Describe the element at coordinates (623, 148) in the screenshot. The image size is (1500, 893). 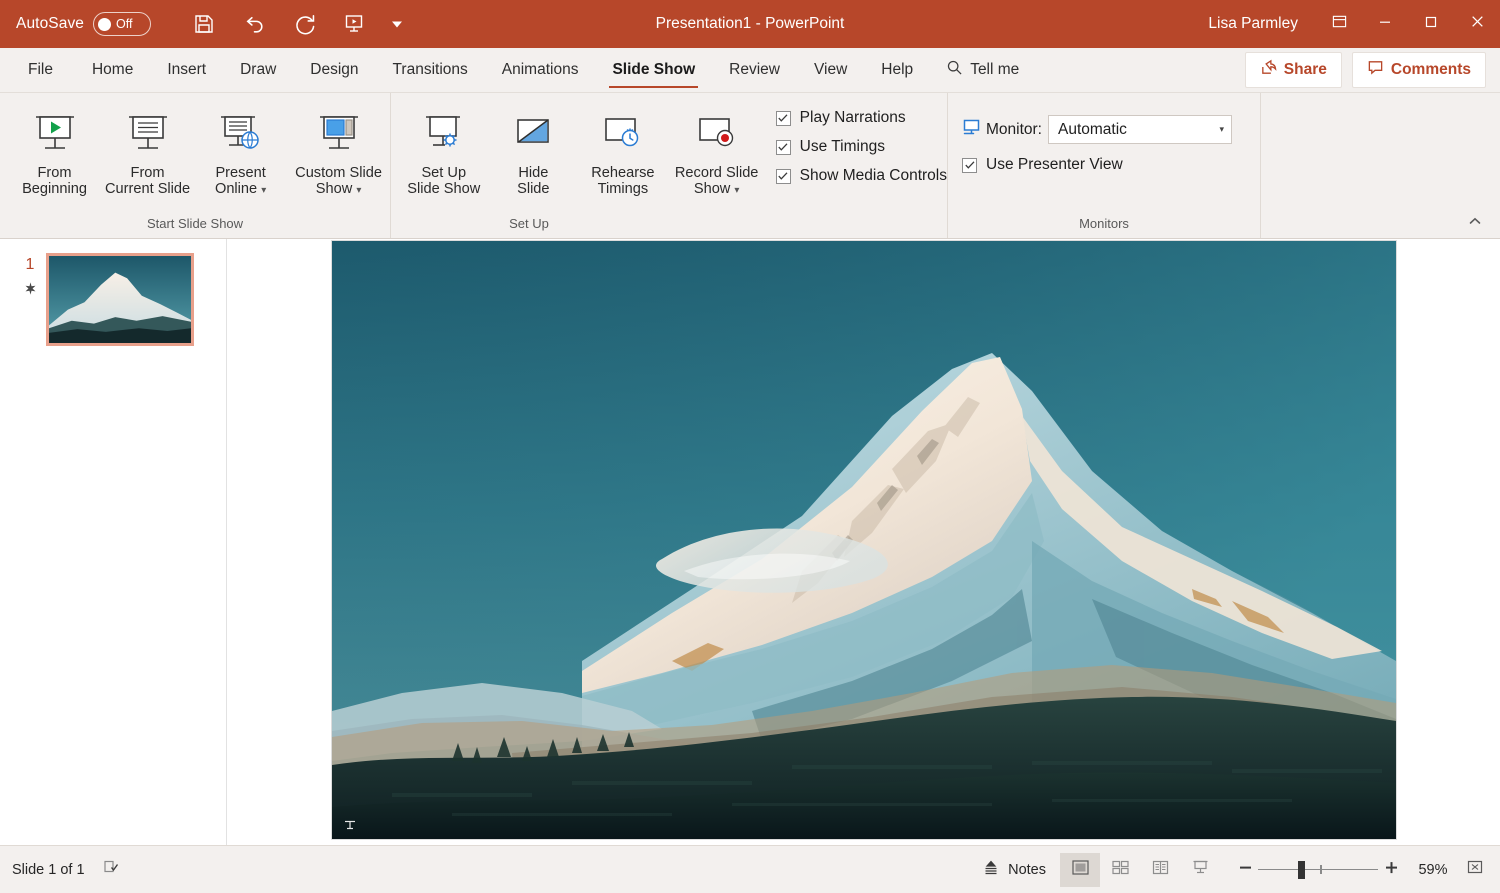
I see `rehearse-timings-button: Rehearse Timings` at that location.